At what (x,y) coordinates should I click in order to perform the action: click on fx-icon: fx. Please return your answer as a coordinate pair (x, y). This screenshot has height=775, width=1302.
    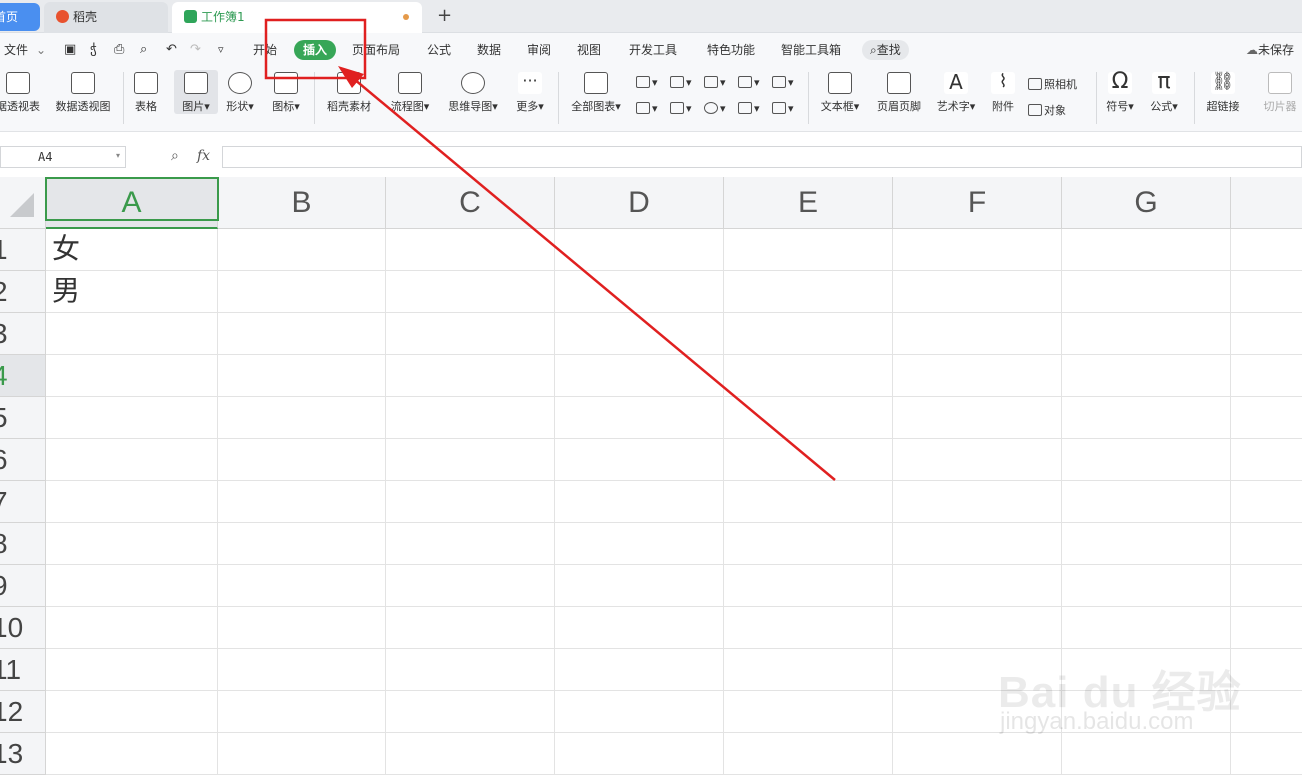
    Looking at the image, I should click on (203, 156).